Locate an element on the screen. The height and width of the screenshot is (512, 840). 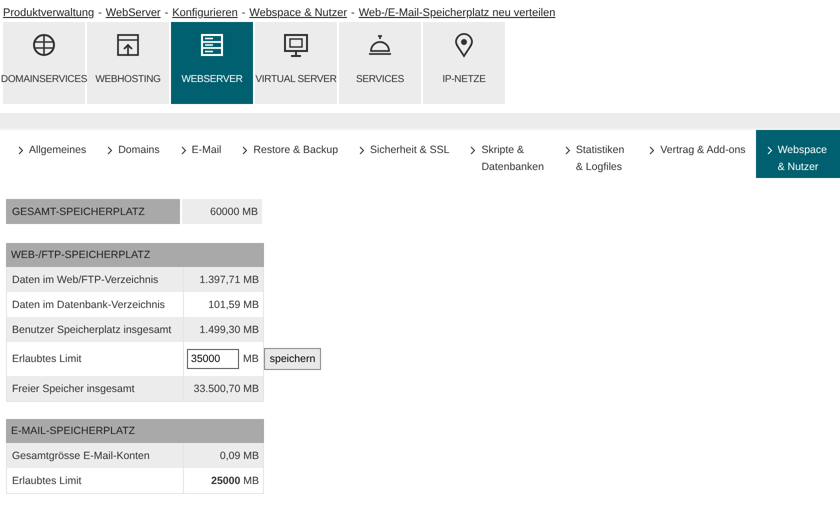
server-icon is located at coordinates (212, 45).